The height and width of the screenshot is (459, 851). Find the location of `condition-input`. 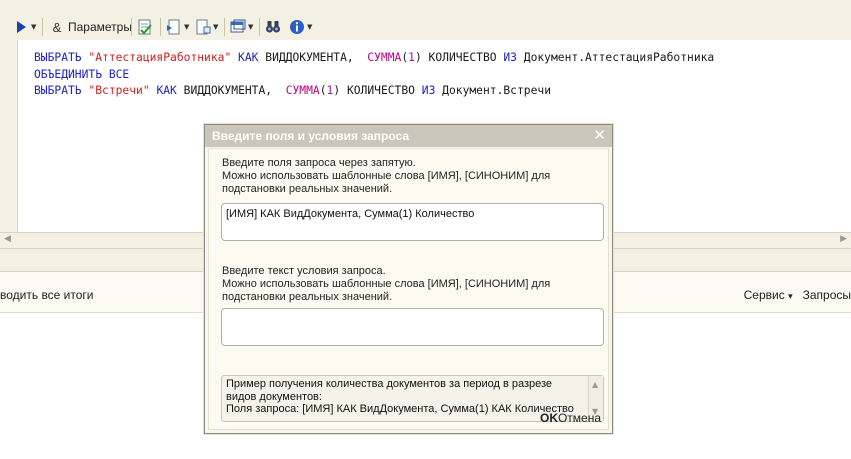

condition-input is located at coordinates (412, 327).